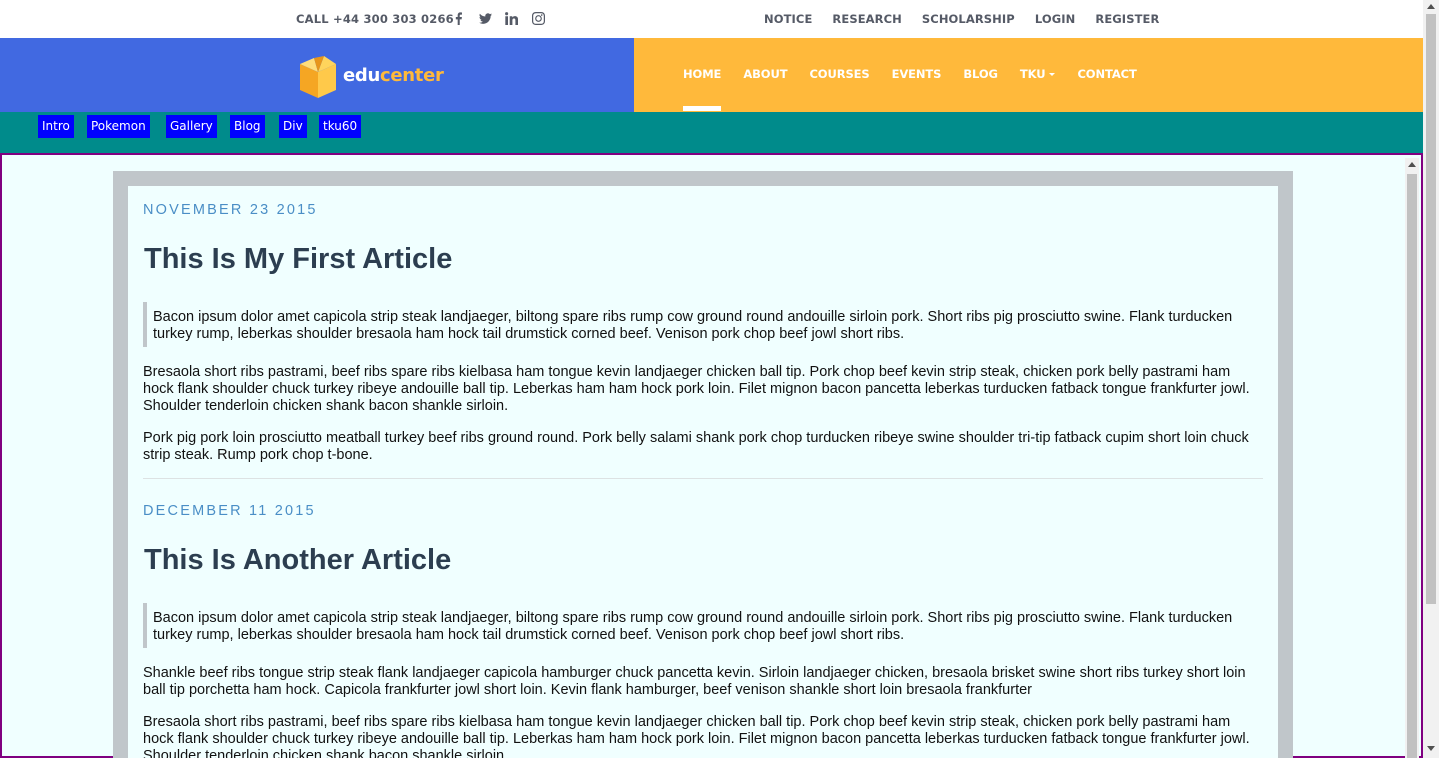 The height and width of the screenshot is (758, 1439). I want to click on facebook-icon, so click(458, 18).